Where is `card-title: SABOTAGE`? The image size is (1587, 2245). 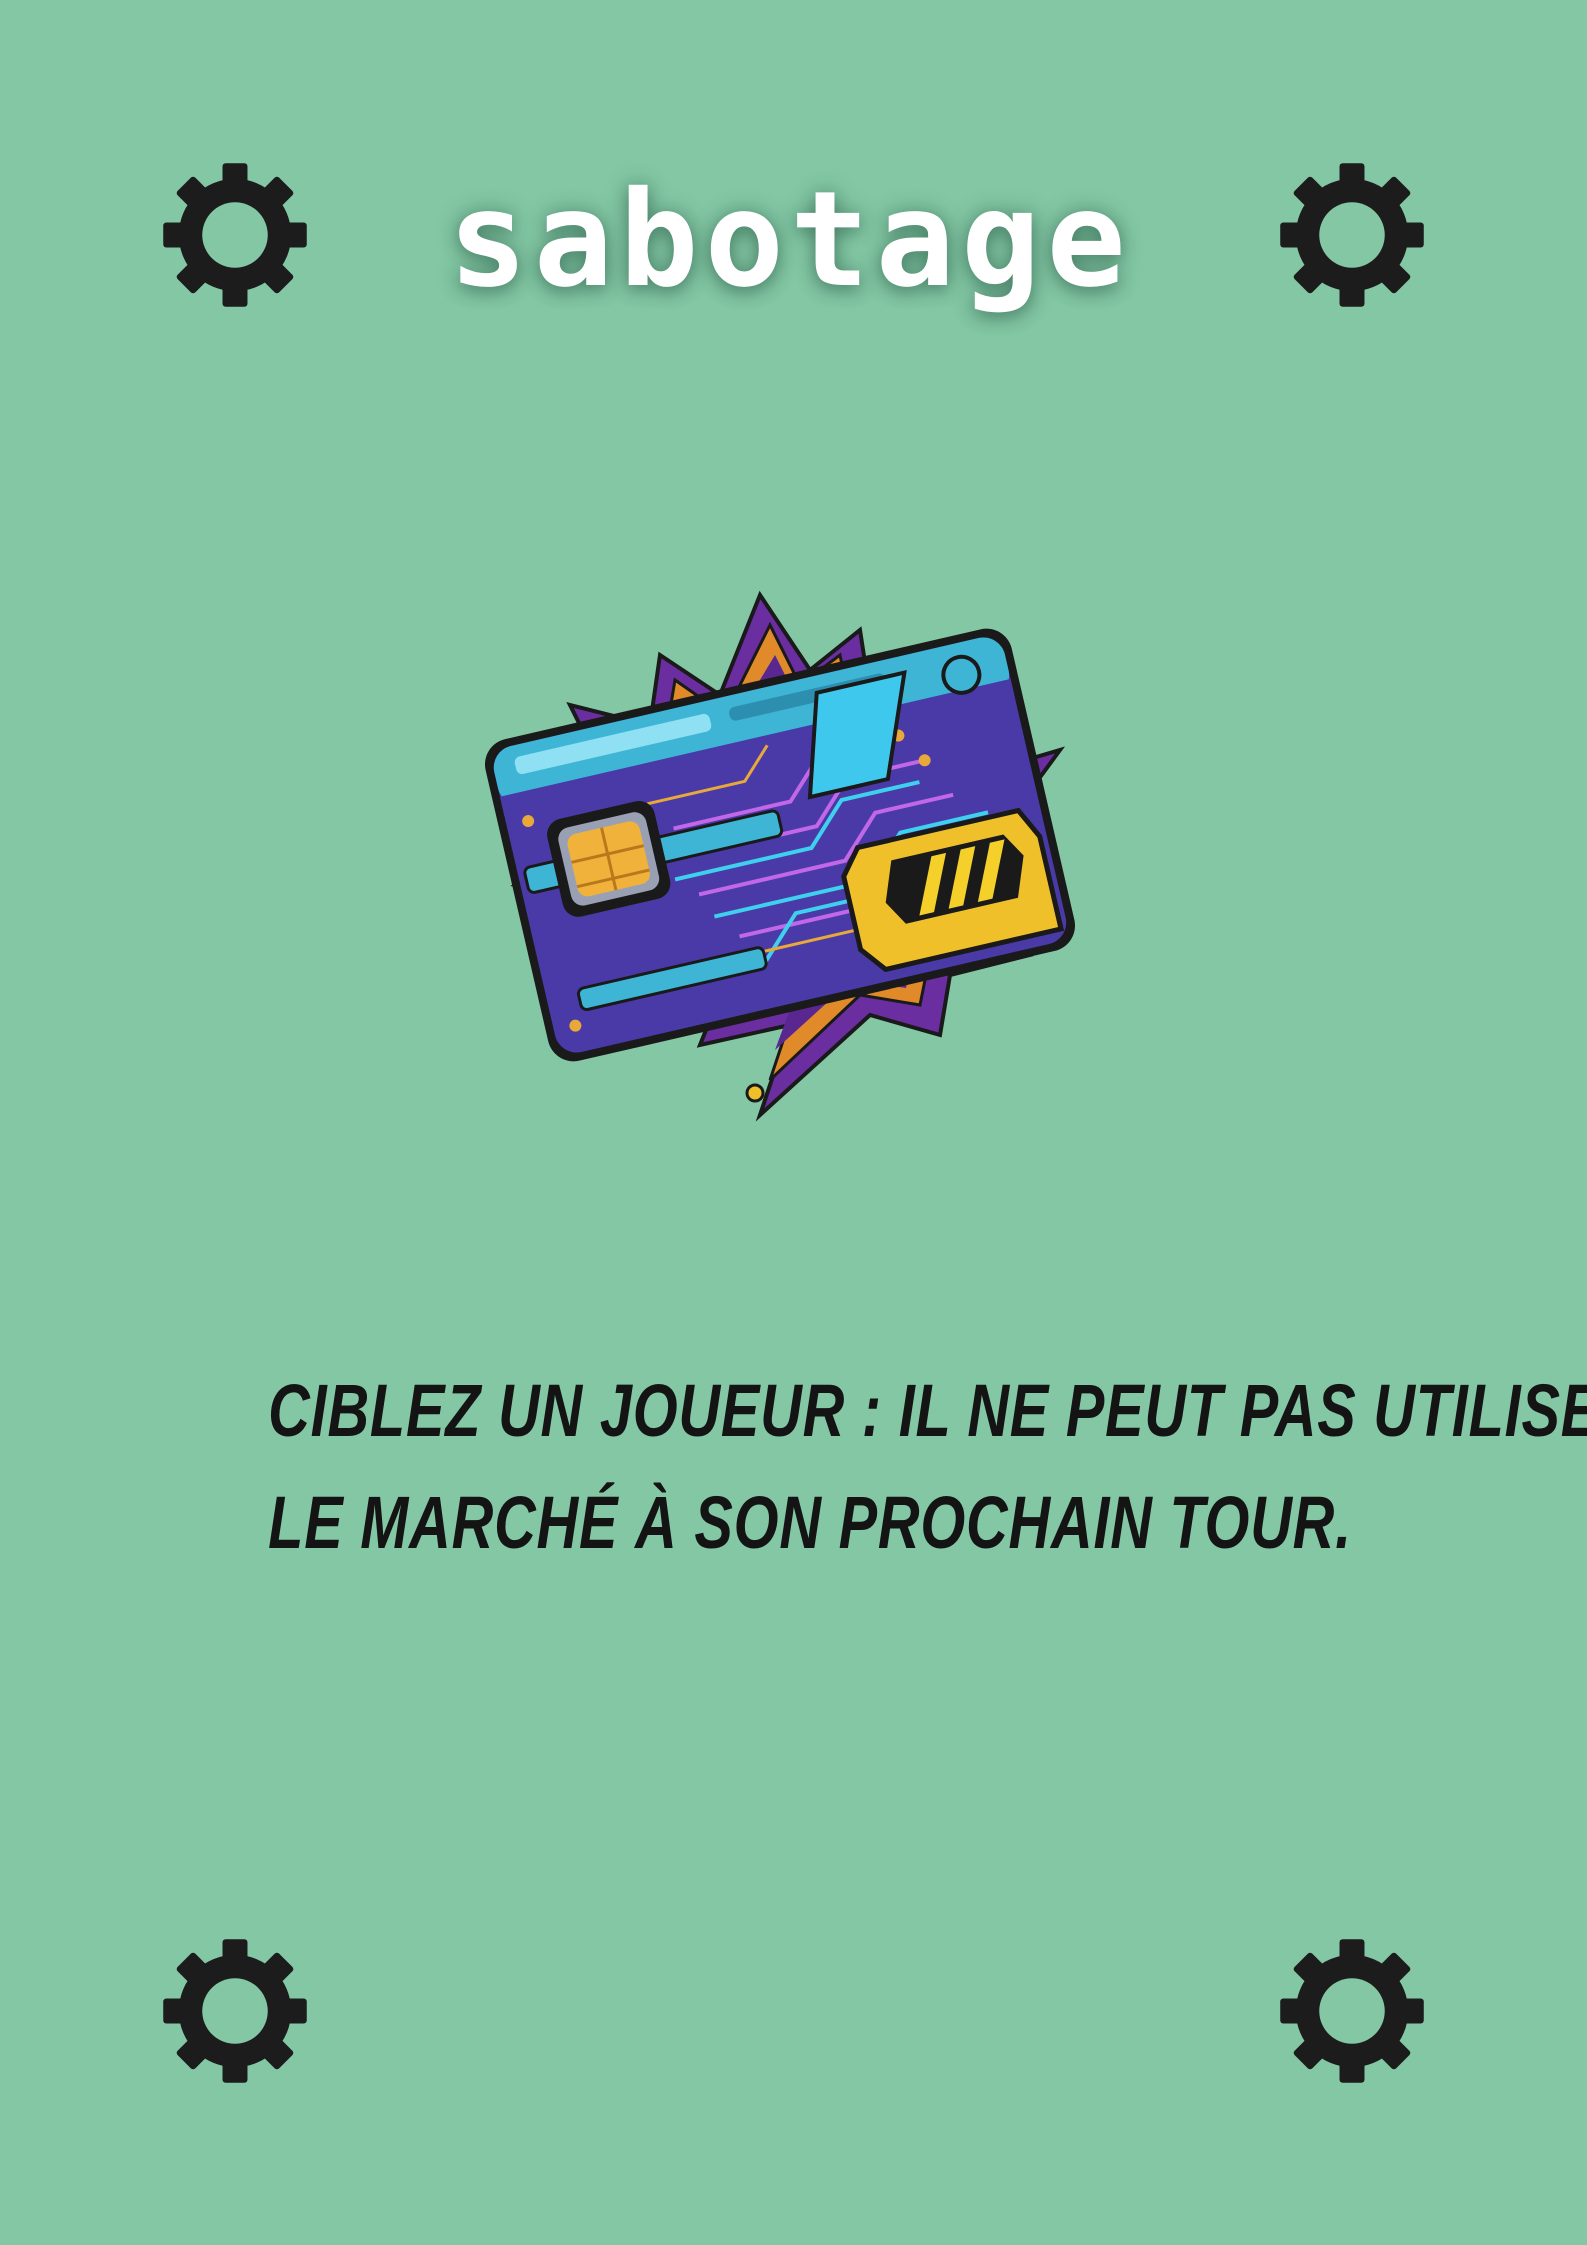 card-title: SABOTAGE is located at coordinates (790, 240).